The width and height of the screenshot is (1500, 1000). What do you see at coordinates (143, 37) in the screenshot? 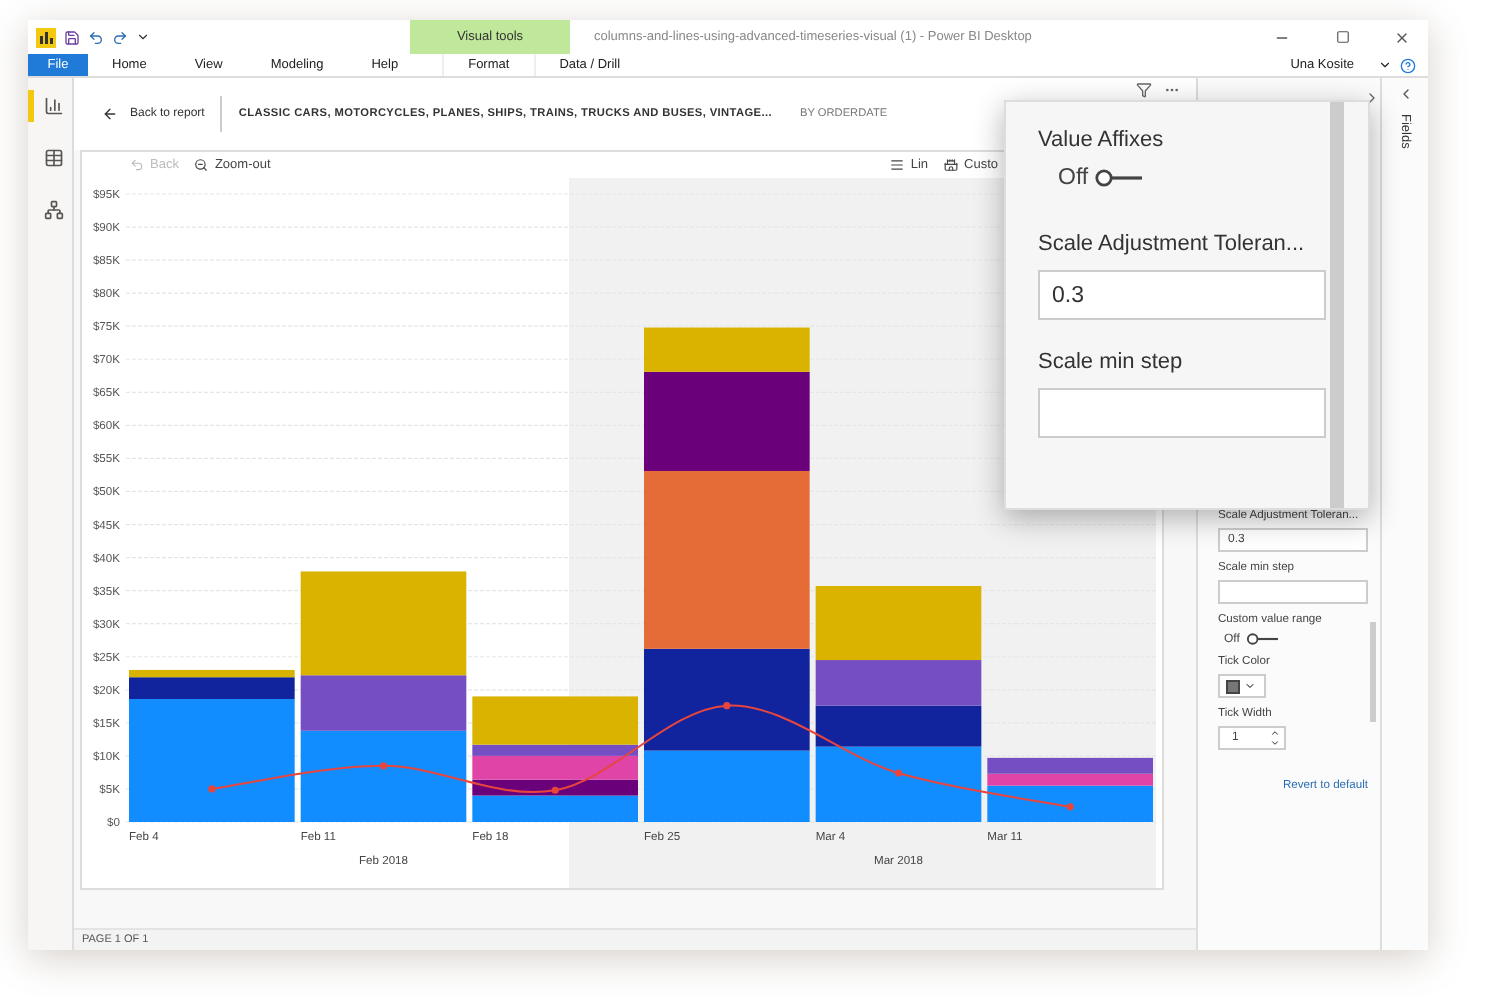
I see `dropdown-icon` at bounding box center [143, 37].